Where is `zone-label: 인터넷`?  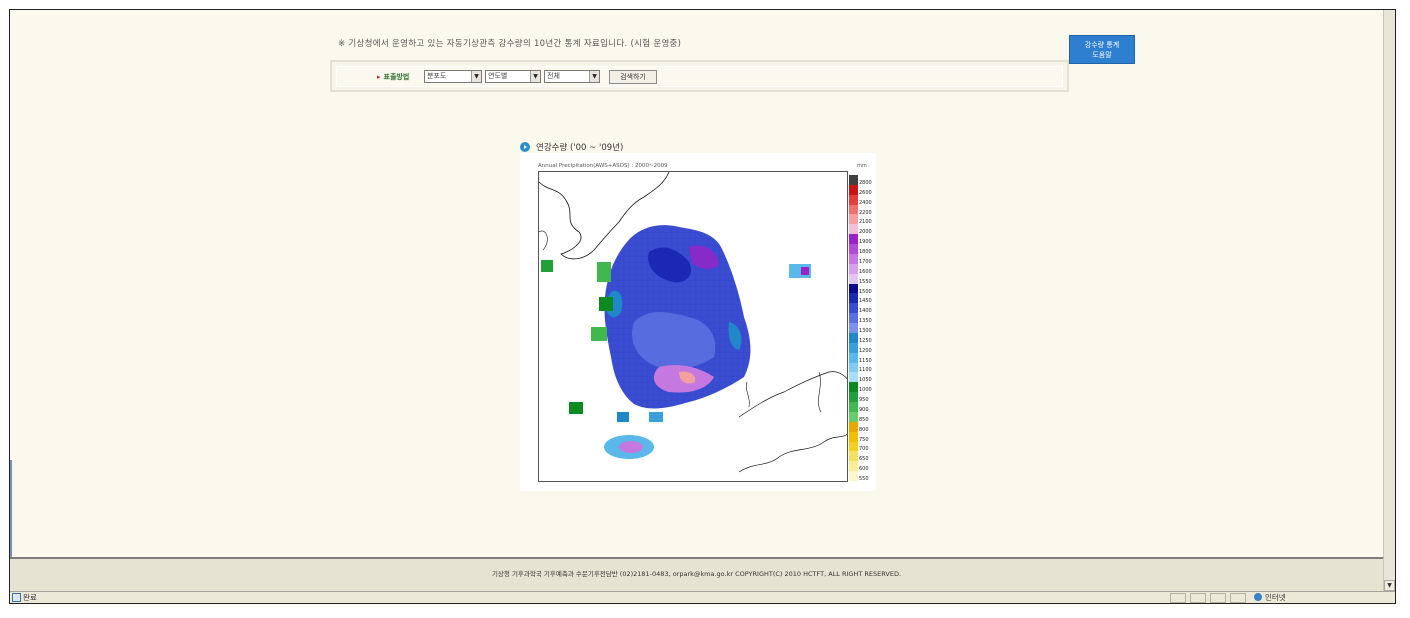 zone-label: 인터넷 is located at coordinates (1275, 597).